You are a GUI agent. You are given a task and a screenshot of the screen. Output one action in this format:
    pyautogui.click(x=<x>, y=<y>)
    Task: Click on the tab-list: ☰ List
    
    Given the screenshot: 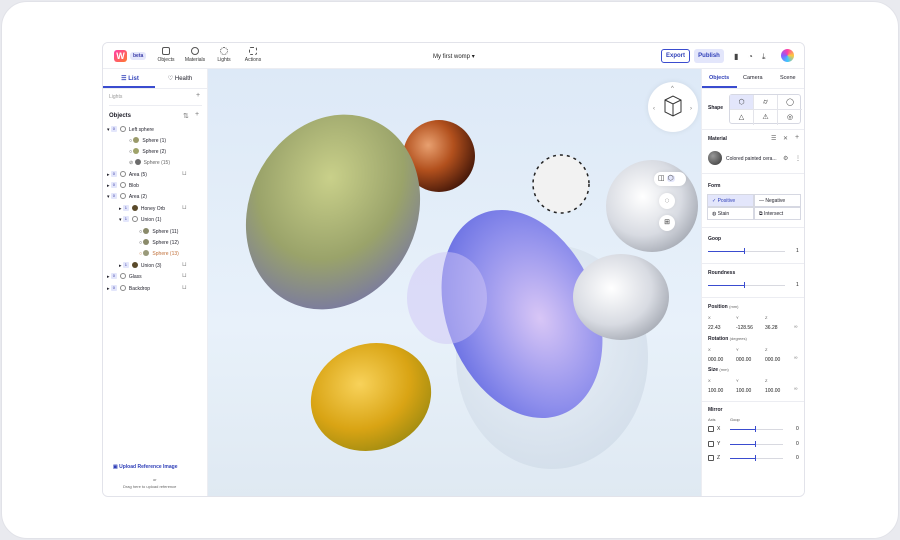 What is the action you would take?
    pyautogui.click(x=130, y=78)
    